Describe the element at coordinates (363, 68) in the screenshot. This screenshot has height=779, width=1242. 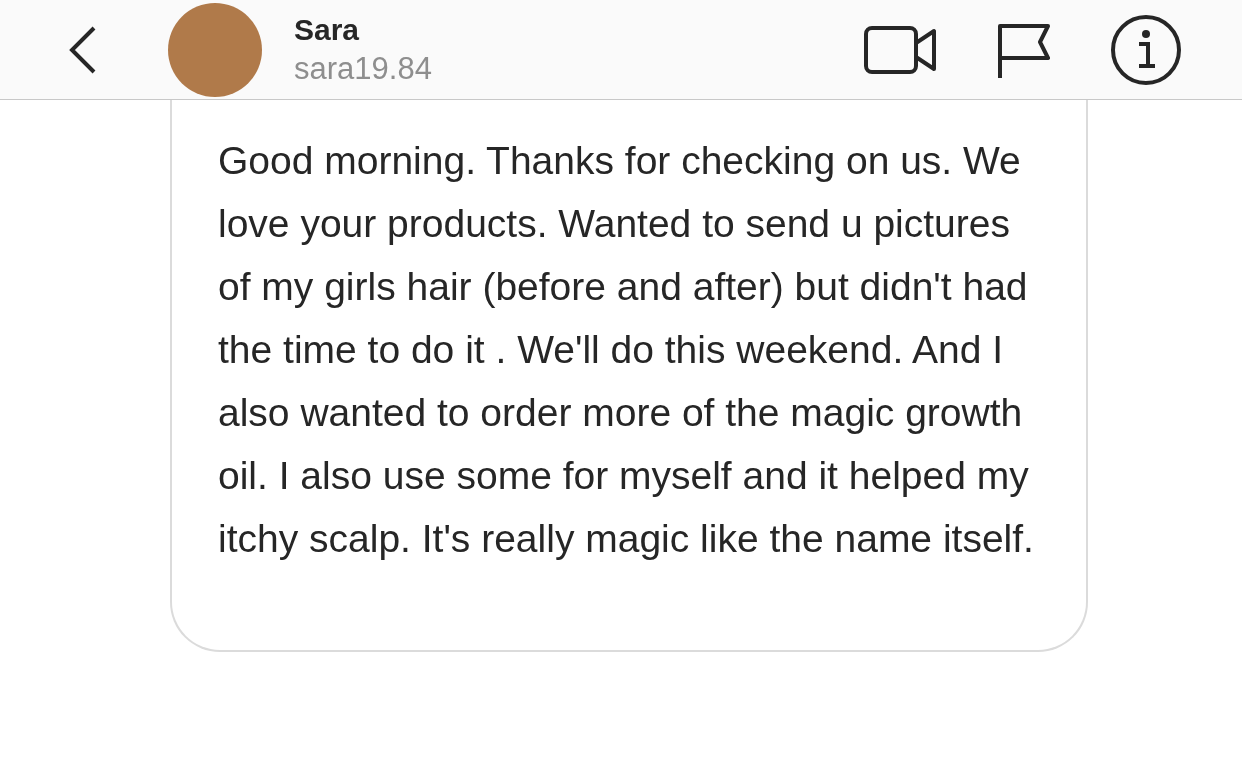
I see `contact-username: sara19.84` at that location.